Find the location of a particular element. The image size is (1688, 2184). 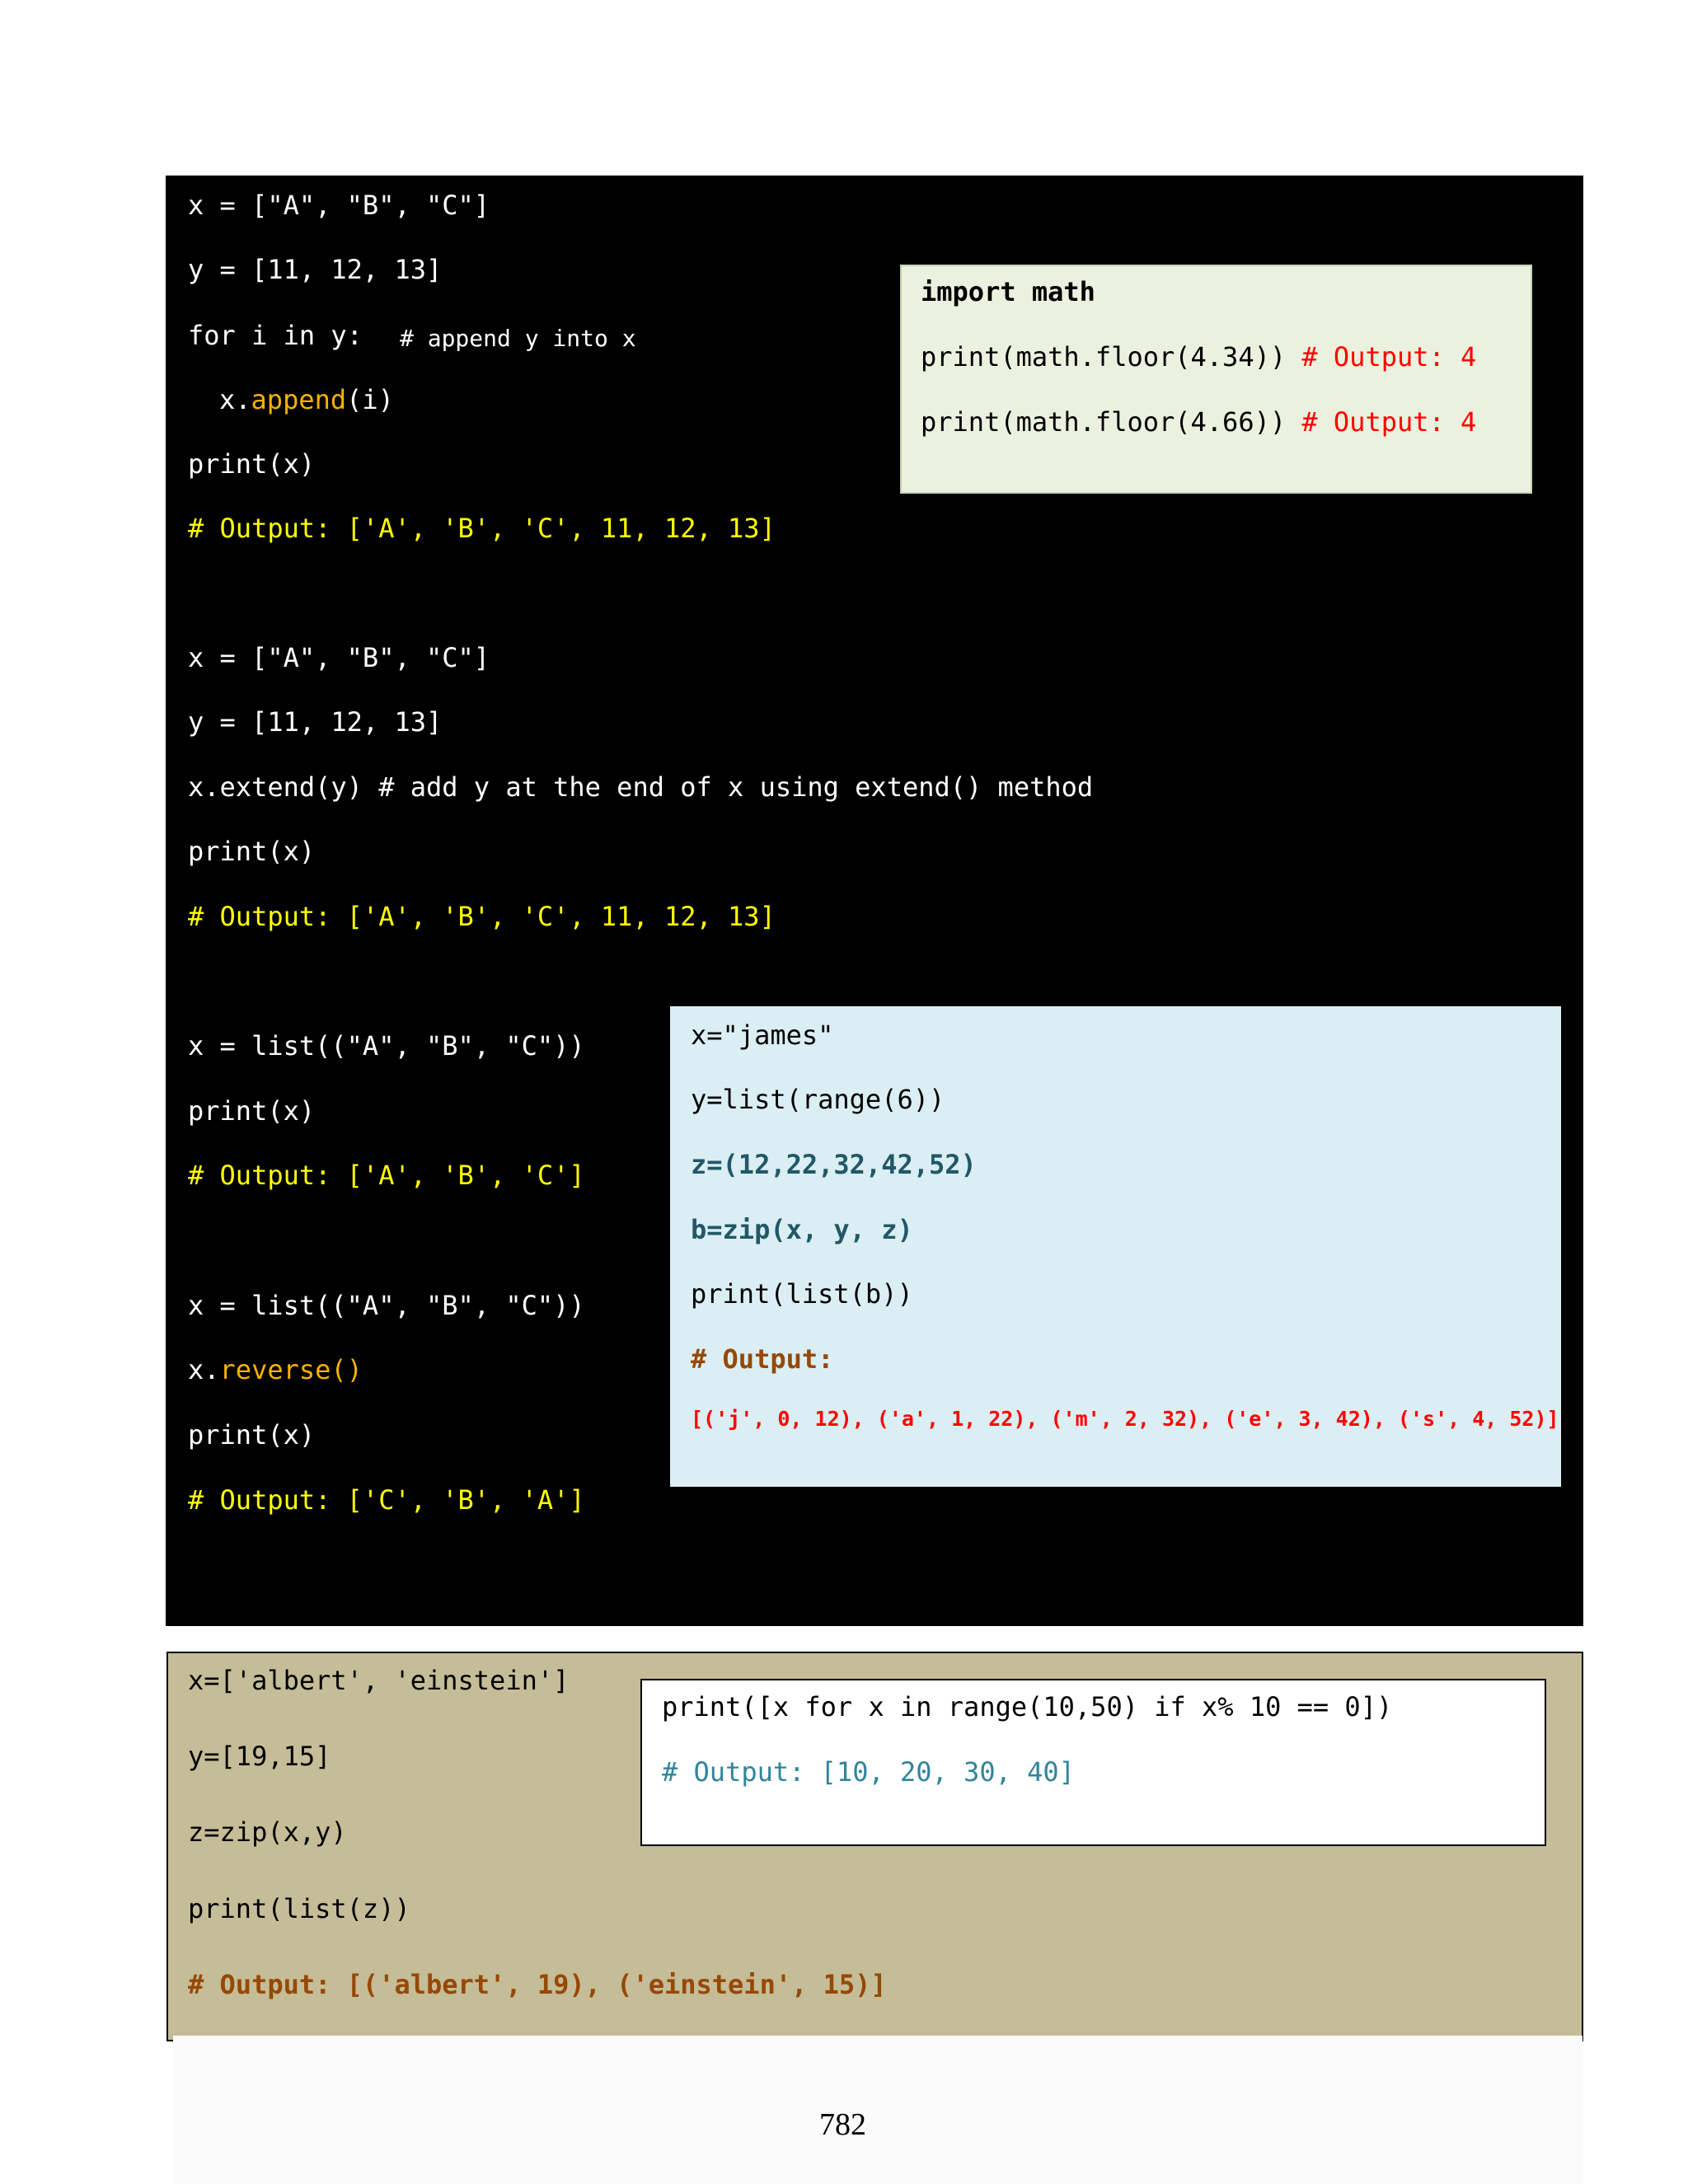

output-line: # Output: ['C', 'B', 'A'] is located at coordinates (386, 1500).